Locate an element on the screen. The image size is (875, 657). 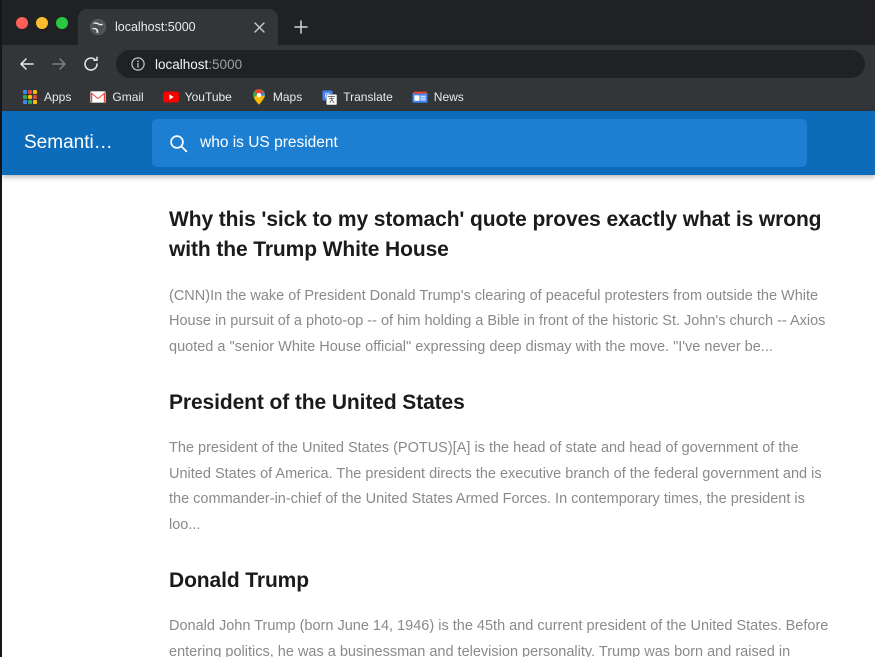
bookmark-news: News is located at coordinates (438, 97).